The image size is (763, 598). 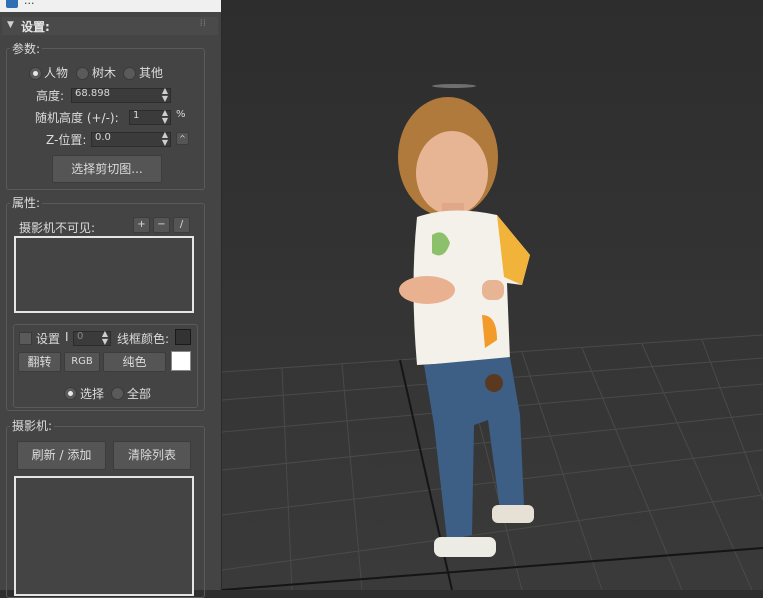 What do you see at coordinates (48, 339) in the screenshot?
I see `set-label: 设置` at bounding box center [48, 339].